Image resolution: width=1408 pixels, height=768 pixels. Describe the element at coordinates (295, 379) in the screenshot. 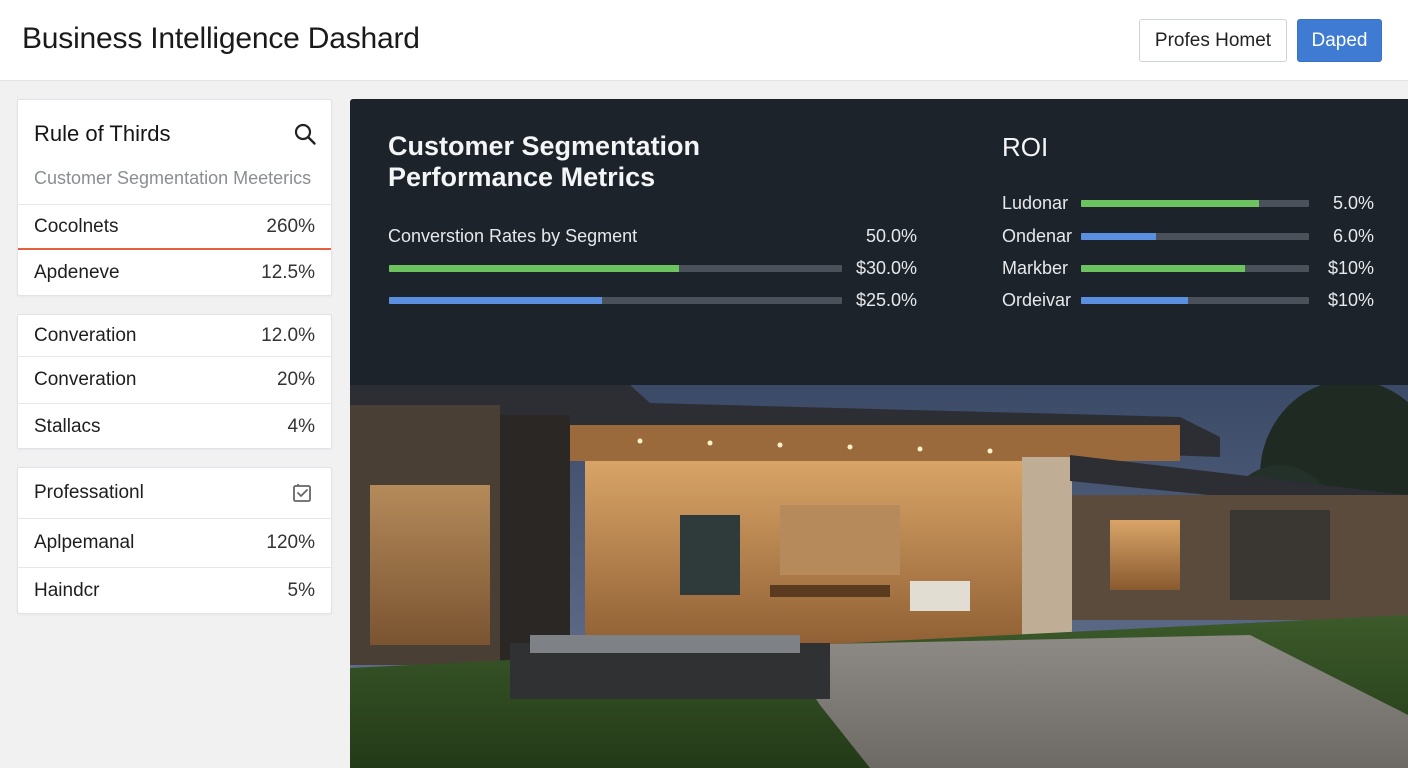

I see `row-value: 20%` at that location.